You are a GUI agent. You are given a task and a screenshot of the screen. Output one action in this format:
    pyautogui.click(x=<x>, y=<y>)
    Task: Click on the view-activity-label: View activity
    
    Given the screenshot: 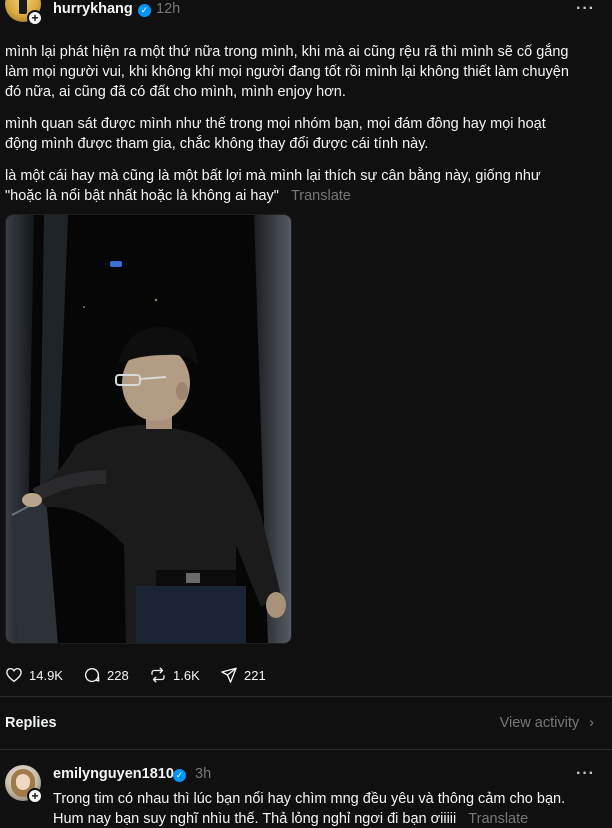 What is the action you would take?
    pyautogui.click(x=539, y=723)
    